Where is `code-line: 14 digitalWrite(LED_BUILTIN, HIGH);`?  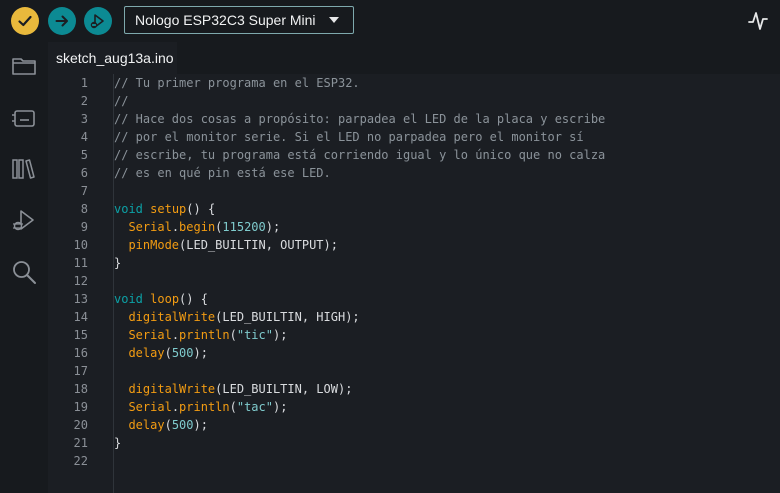
code-line: 14 digitalWrite(LED_BUILTIN, HIGH); is located at coordinates (408, 317).